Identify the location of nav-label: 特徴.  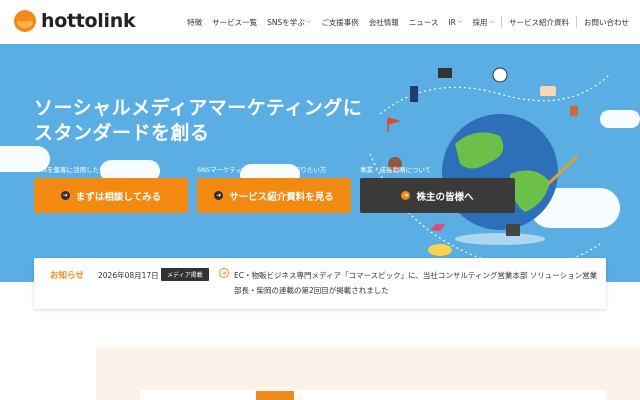
(195, 22).